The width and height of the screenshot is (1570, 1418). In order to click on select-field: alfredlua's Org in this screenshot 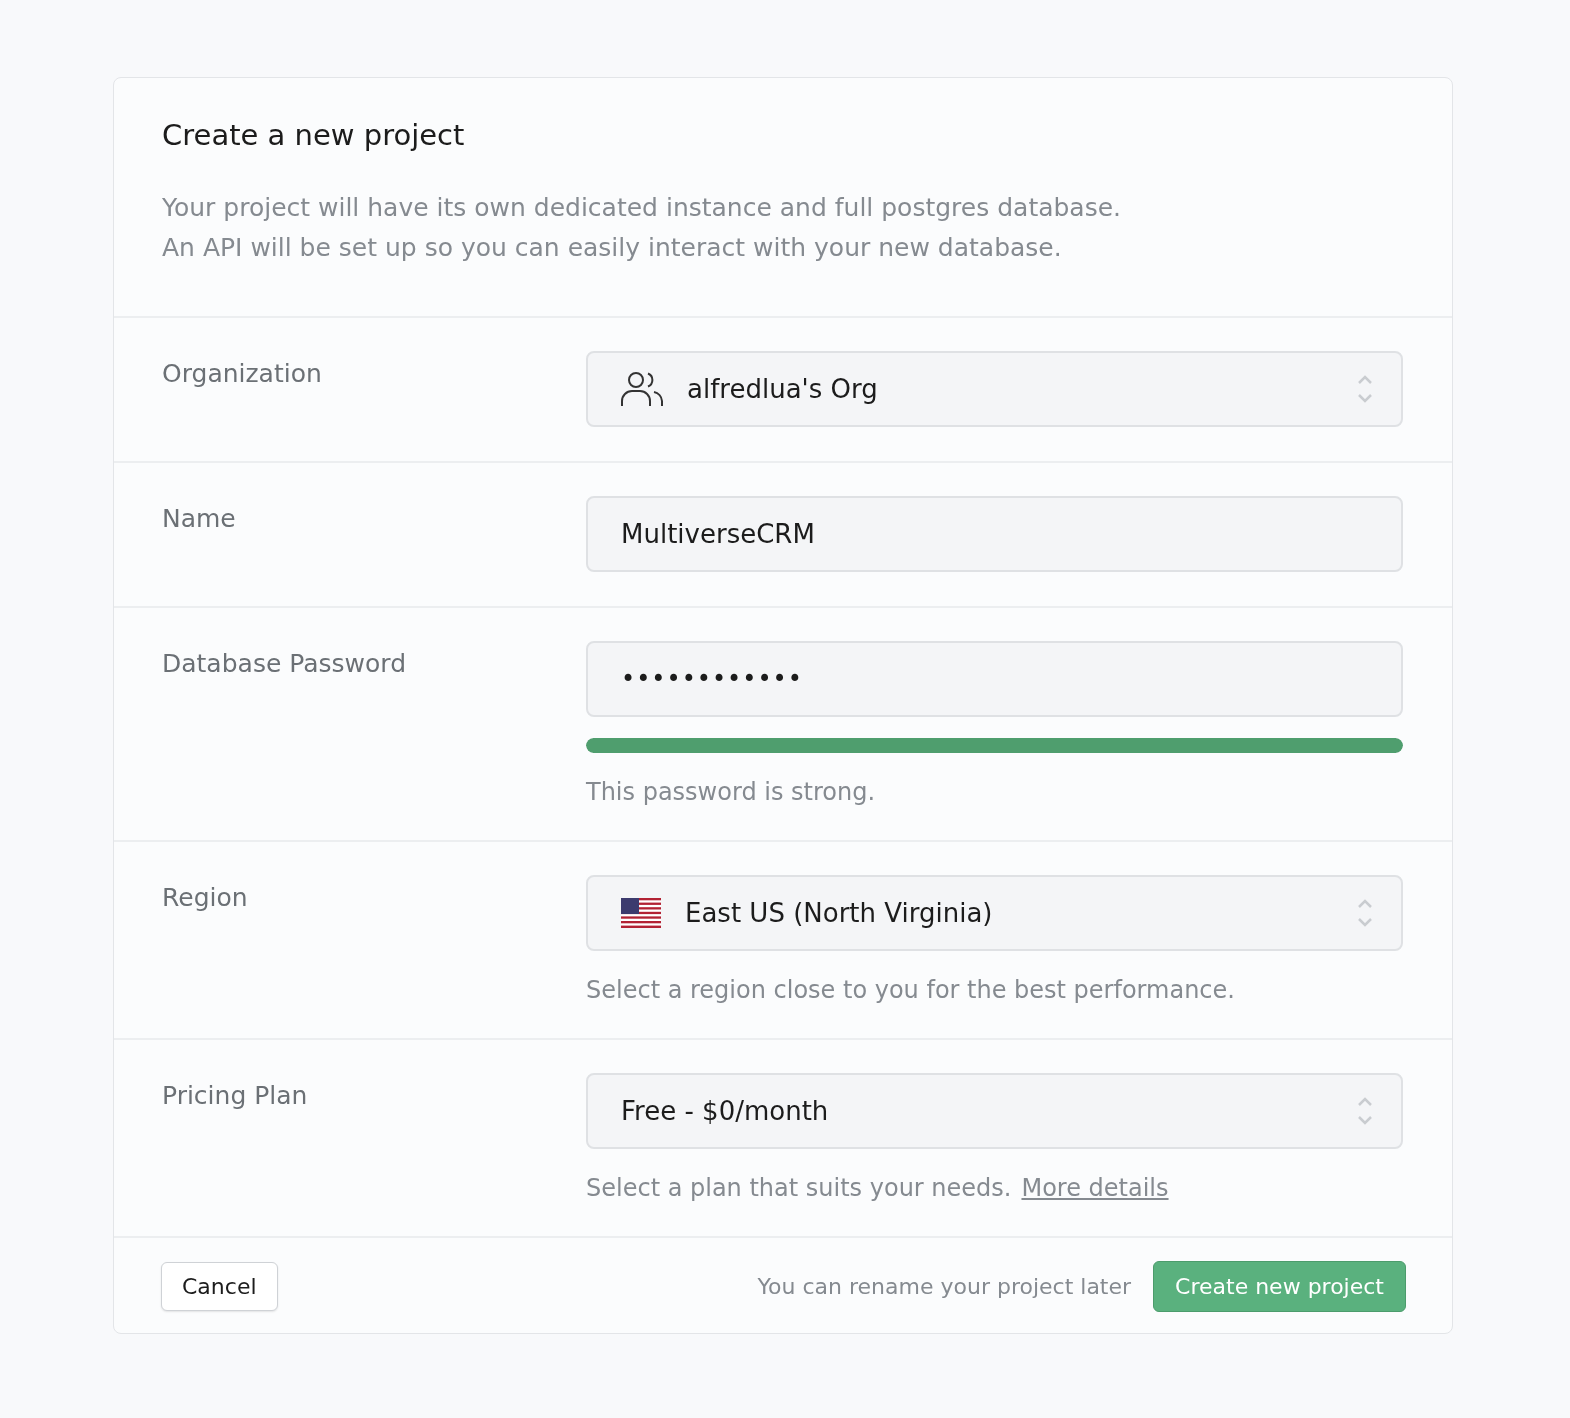, I will do `click(994, 389)`.